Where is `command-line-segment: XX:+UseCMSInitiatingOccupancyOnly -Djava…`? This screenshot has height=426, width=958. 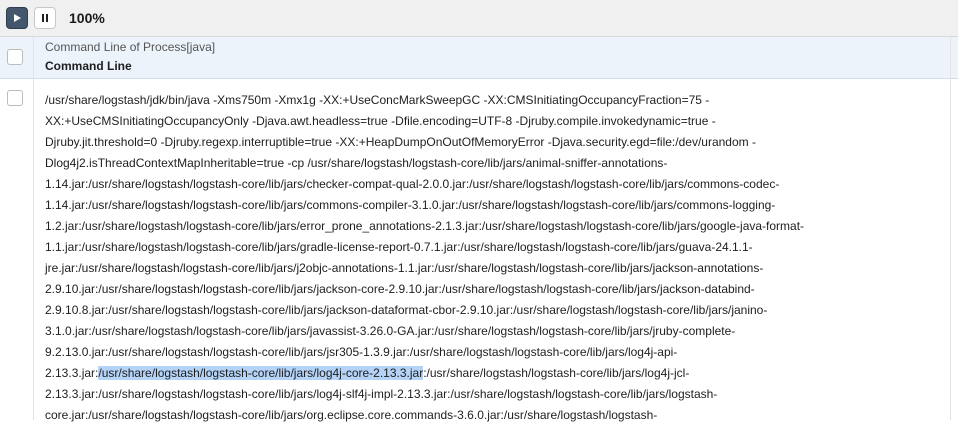 command-line-segment: XX:+UseCMSInitiatingOccupancyOnly -Djava… is located at coordinates (380, 121).